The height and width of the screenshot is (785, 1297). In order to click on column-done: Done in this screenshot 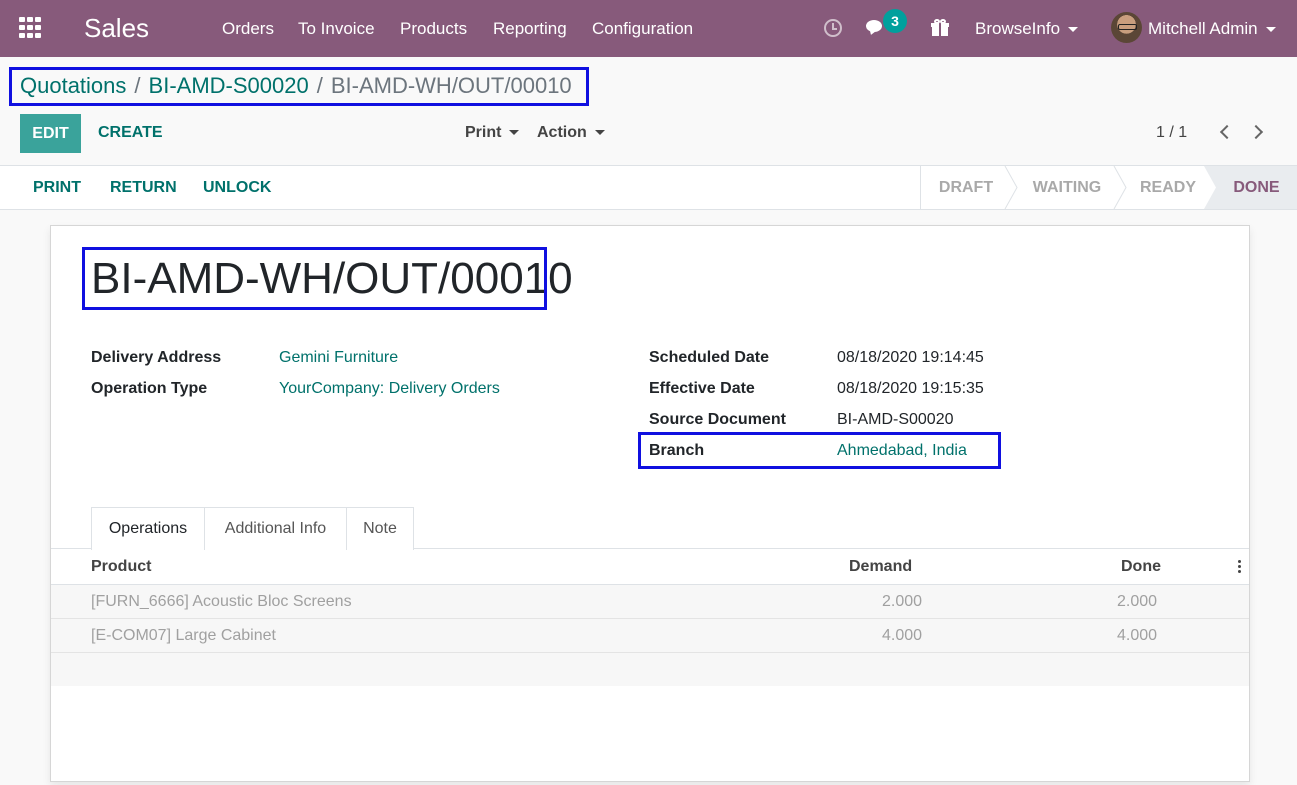, I will do `click(1141, 567)`.